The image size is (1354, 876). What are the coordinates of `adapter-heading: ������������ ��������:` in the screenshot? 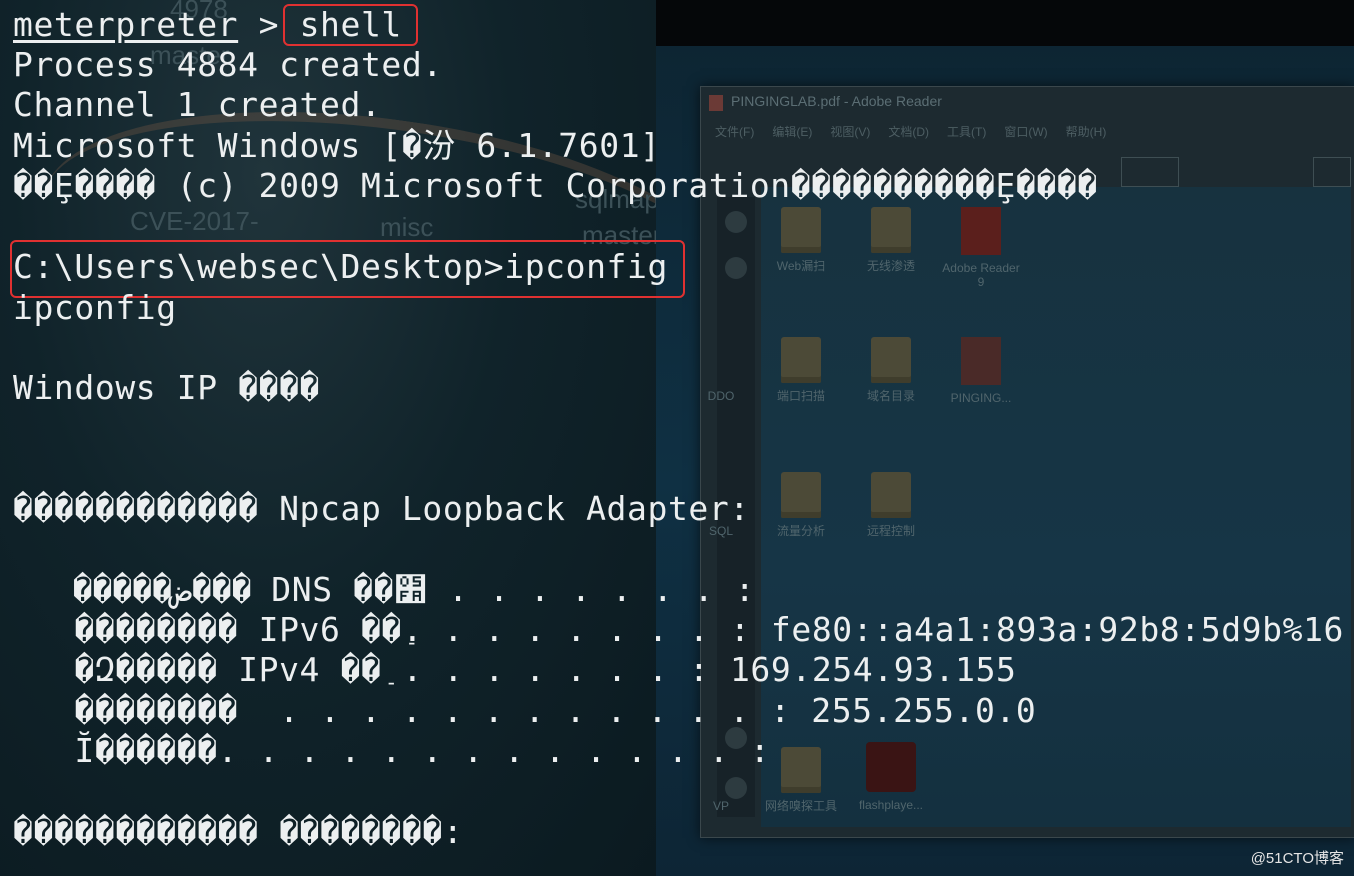 It's located at (238, 831).